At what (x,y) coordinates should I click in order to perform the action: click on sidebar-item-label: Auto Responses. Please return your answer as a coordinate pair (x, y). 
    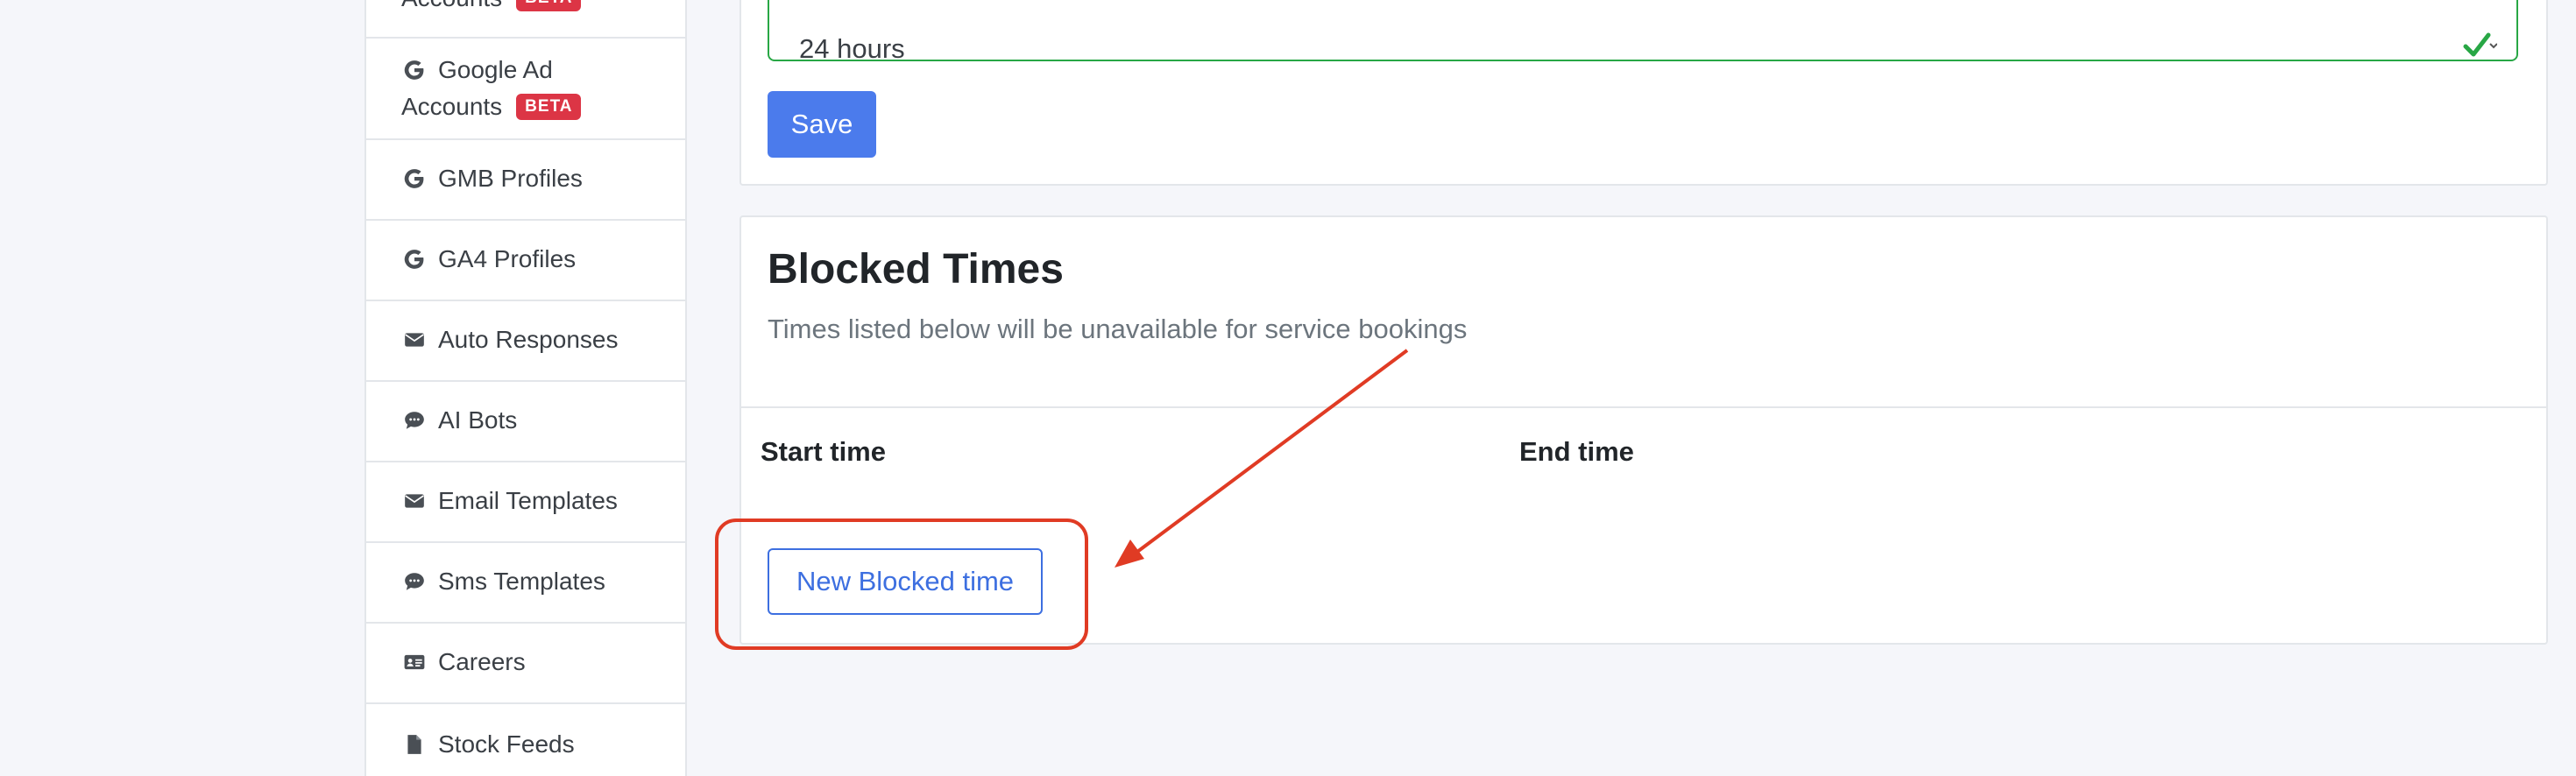
    Looking at the image, I should click on (528, 339).